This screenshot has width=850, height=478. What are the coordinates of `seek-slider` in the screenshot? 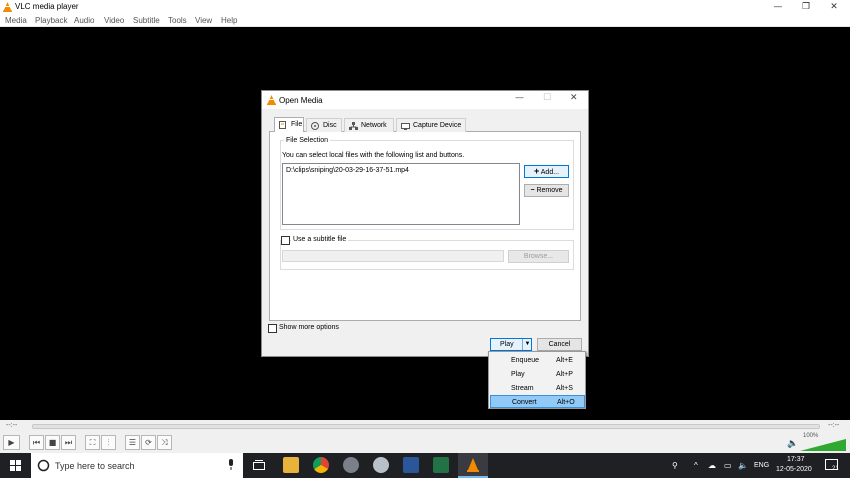 It's located at (426, 426).